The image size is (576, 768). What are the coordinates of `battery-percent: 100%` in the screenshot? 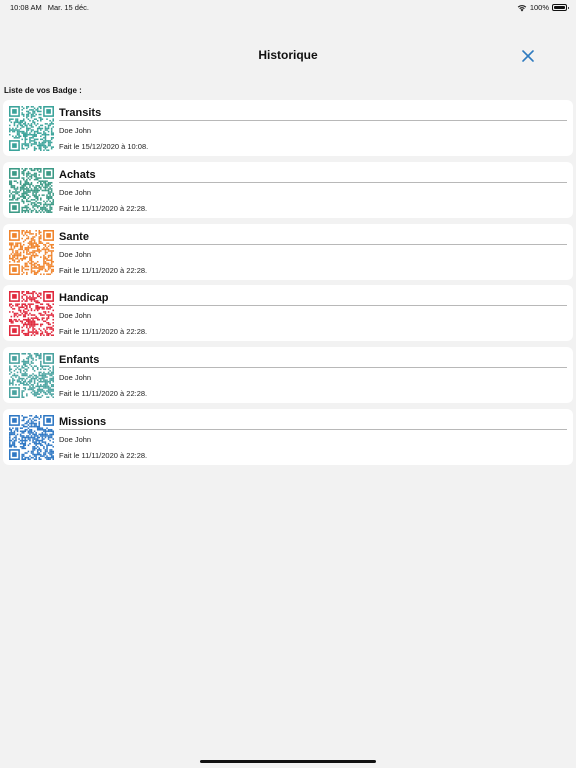 It's located at (539, 7).